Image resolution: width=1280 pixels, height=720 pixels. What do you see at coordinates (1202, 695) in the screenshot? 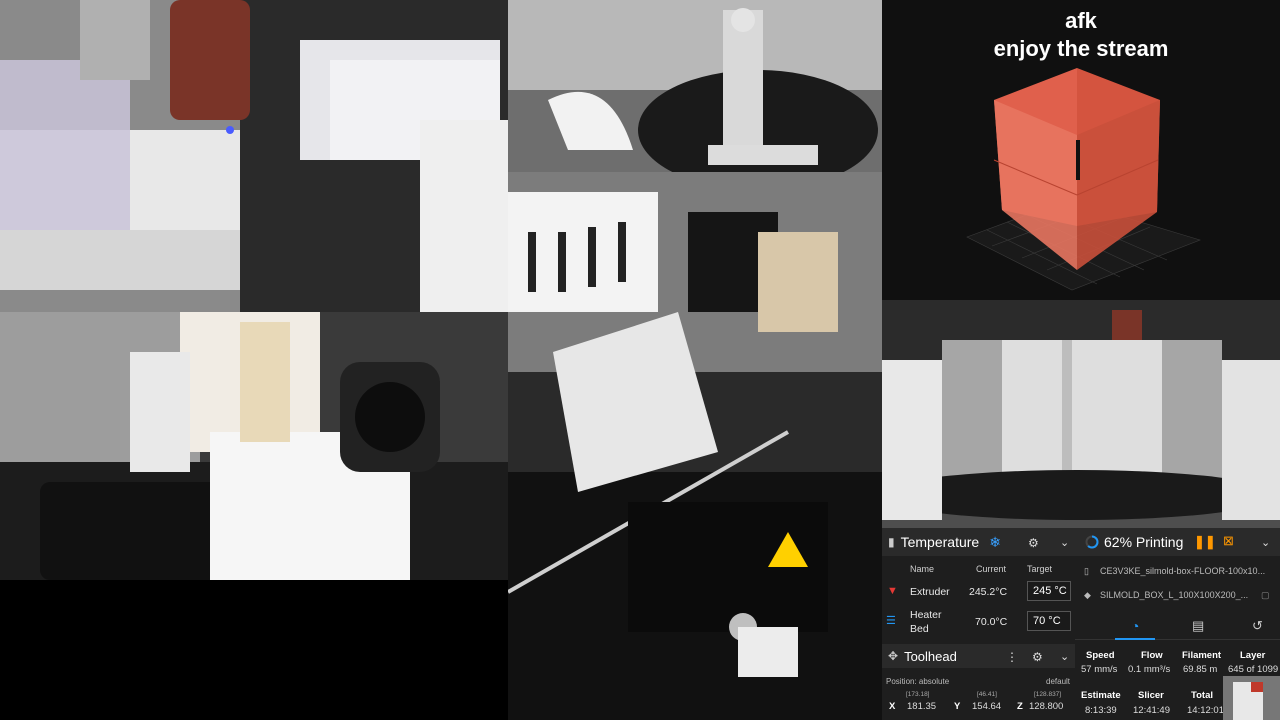
I see `total-label: Total` at bounding box center [1202, 695].